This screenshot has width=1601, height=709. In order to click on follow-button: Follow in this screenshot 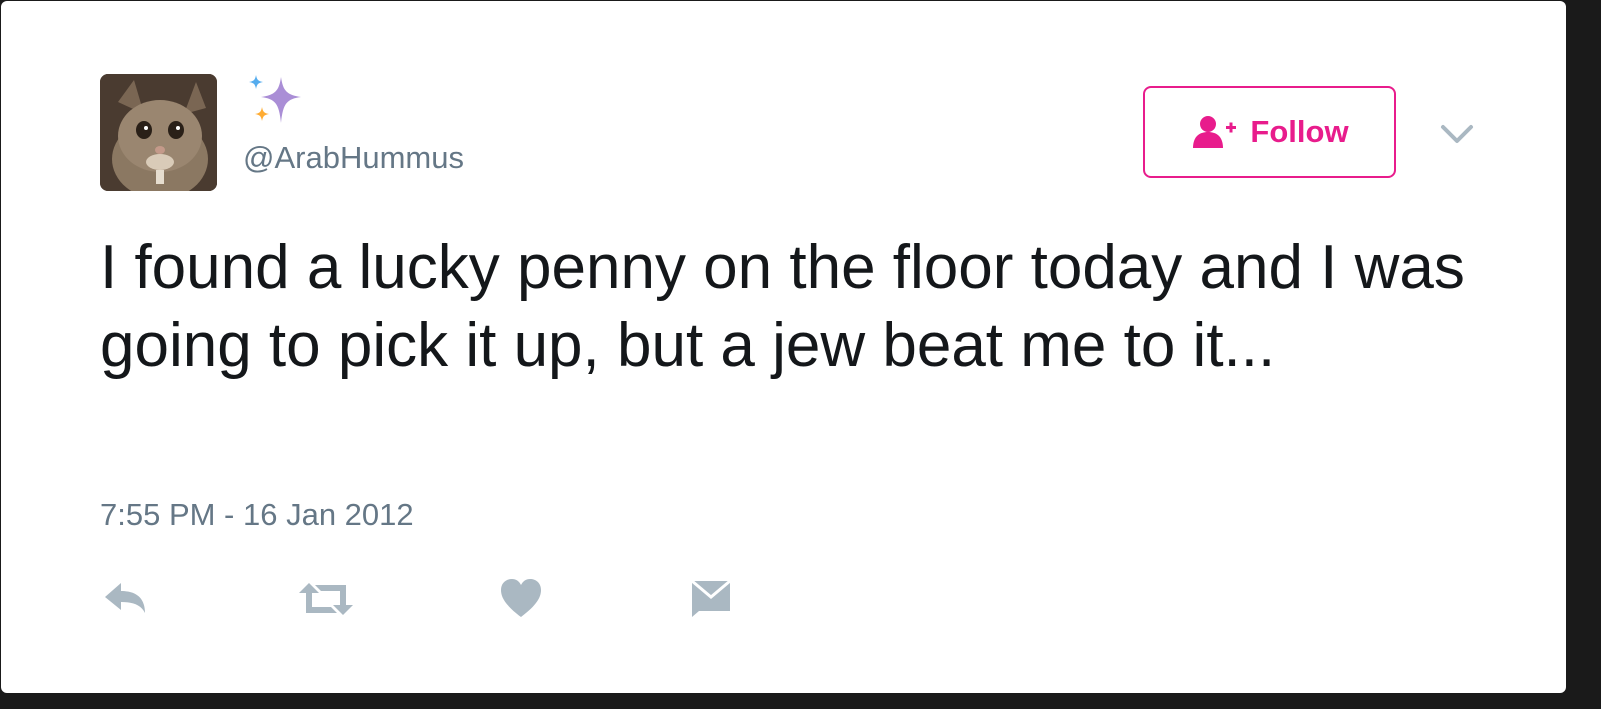, I will do `click(1269, 132)`.